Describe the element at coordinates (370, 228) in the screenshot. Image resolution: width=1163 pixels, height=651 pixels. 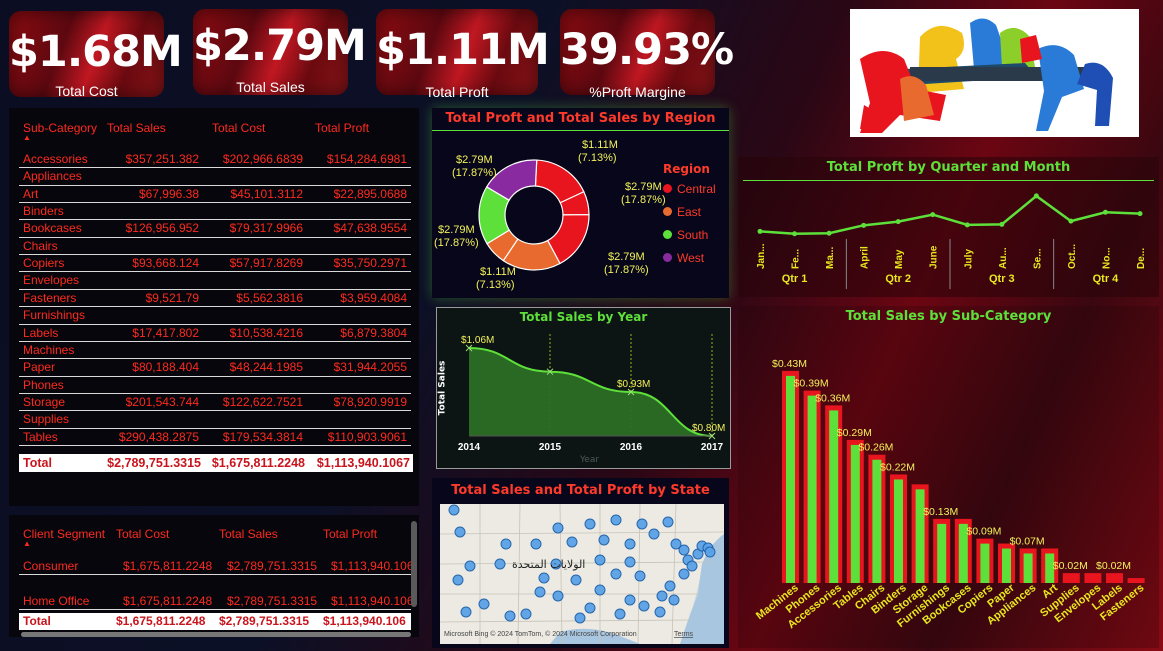
I see `table-cell: $47,638.9554` at that location.